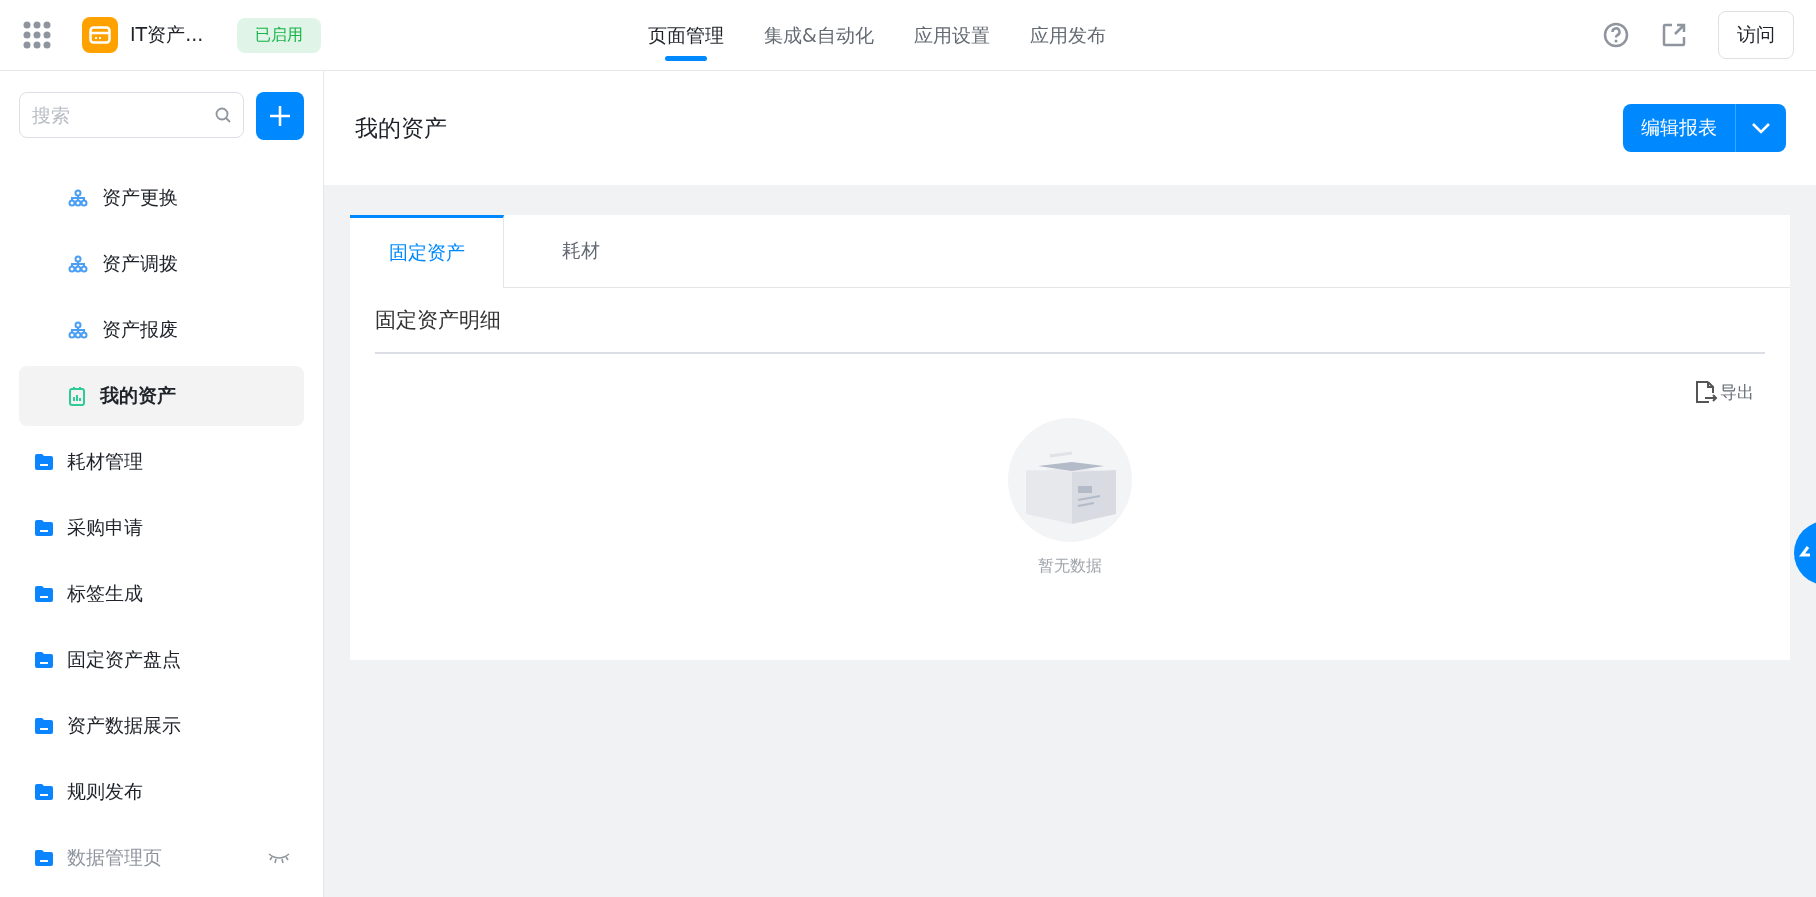 This screenshot has width=1816, height=897. What do you see at coordinates (37, 35) in the screenshot?
I see `apps-grid-icon` at bounding box center [37, 35].